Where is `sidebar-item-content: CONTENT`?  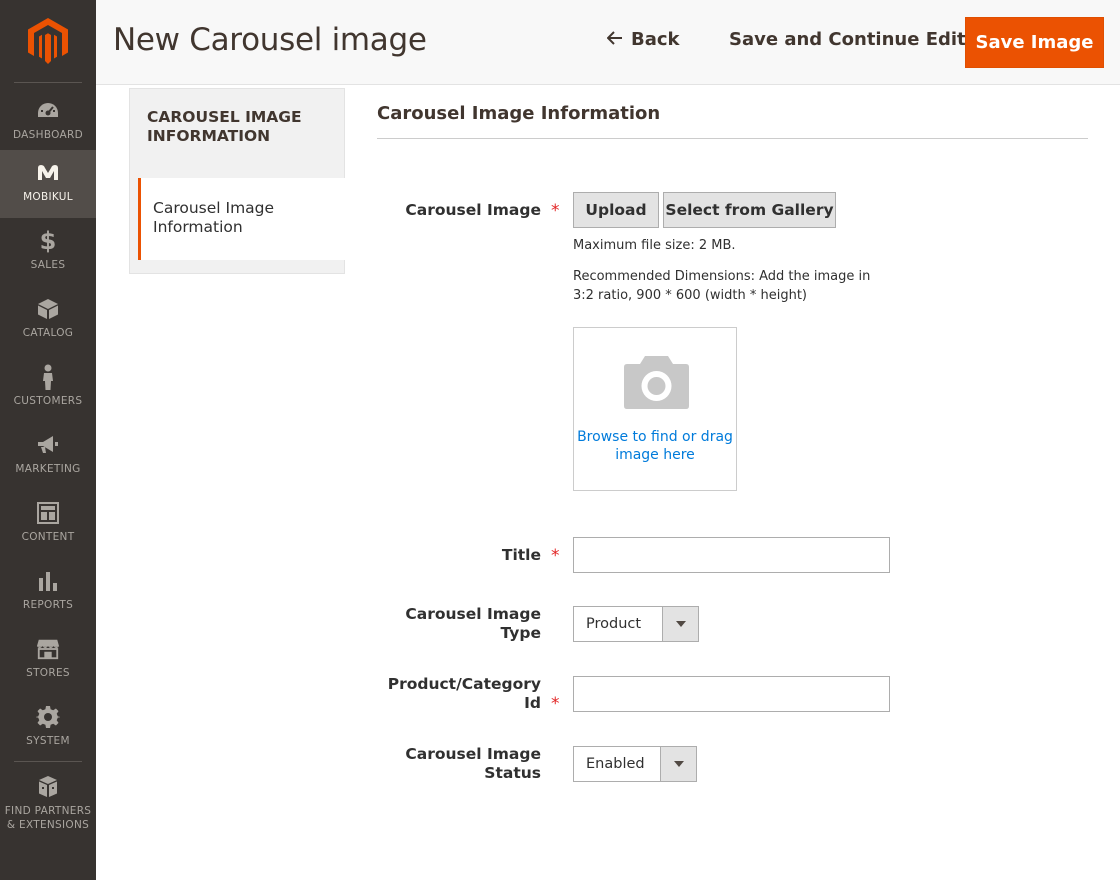 sidebar-item-content: CONTENT is located at coordinates (48, 524).